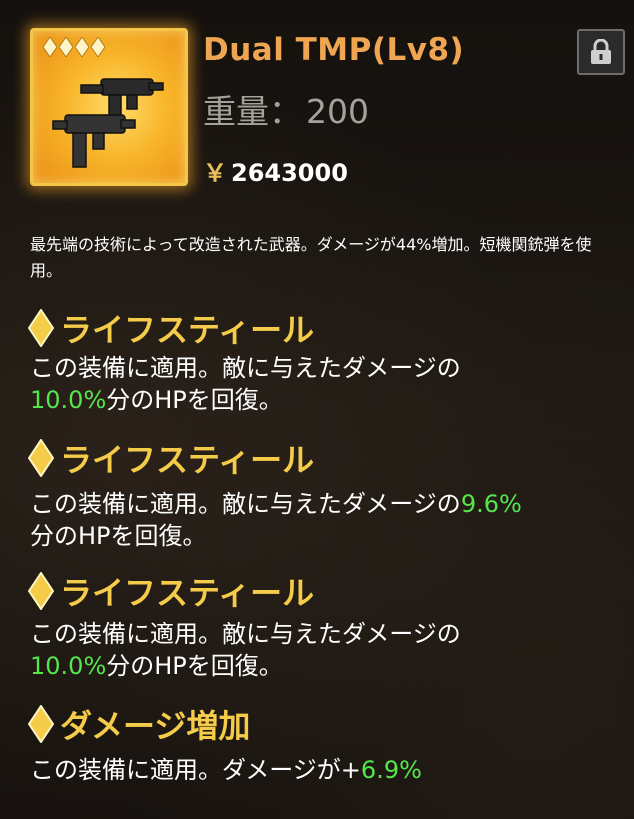 This screenshot has width=634, height=819. Describe the element at coordinates (195, 770) in the screenshot. I see `effect-text: この装備に適用。ダメージが+` at that location.